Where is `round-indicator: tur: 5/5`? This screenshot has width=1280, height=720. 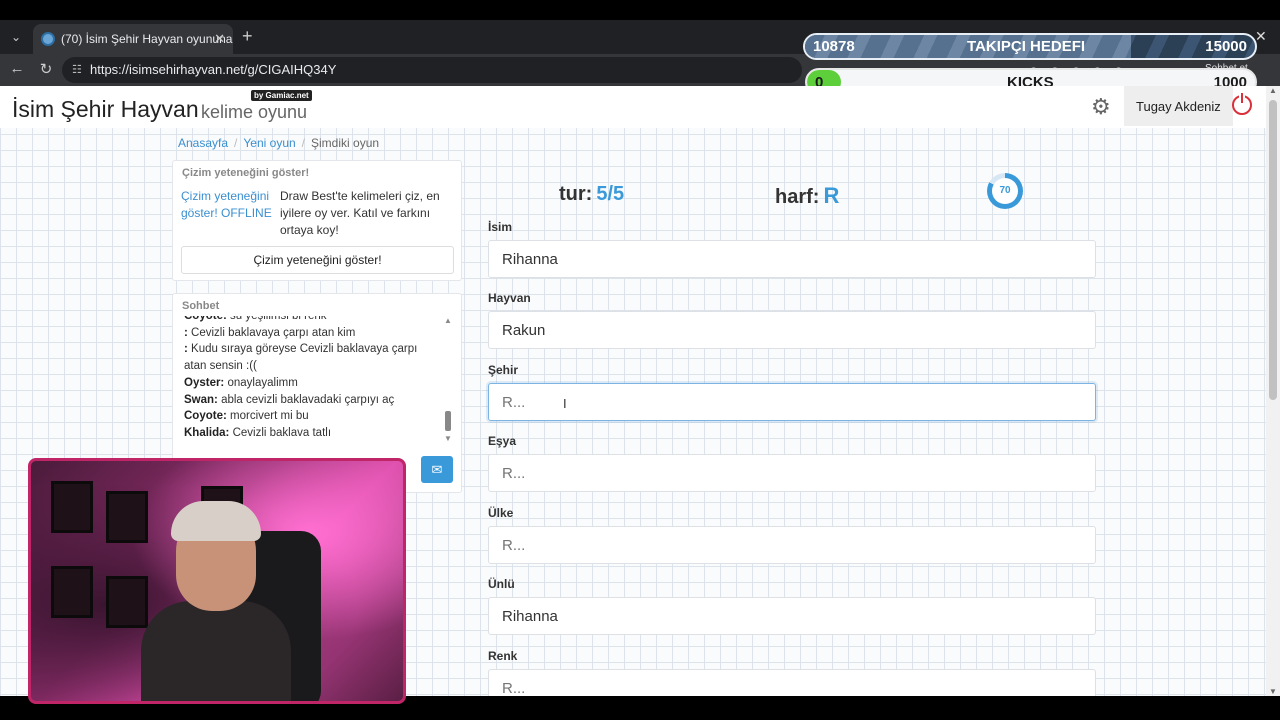 round-indicator: tur: 5/5 is located at coordinates (591, 194).